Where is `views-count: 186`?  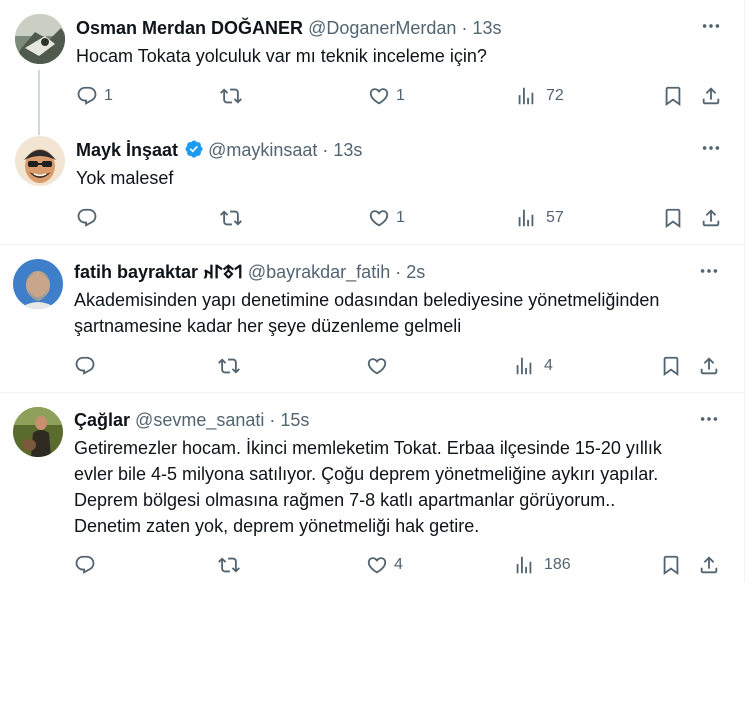
views-count: 186 is located at coordinates (557, 564).